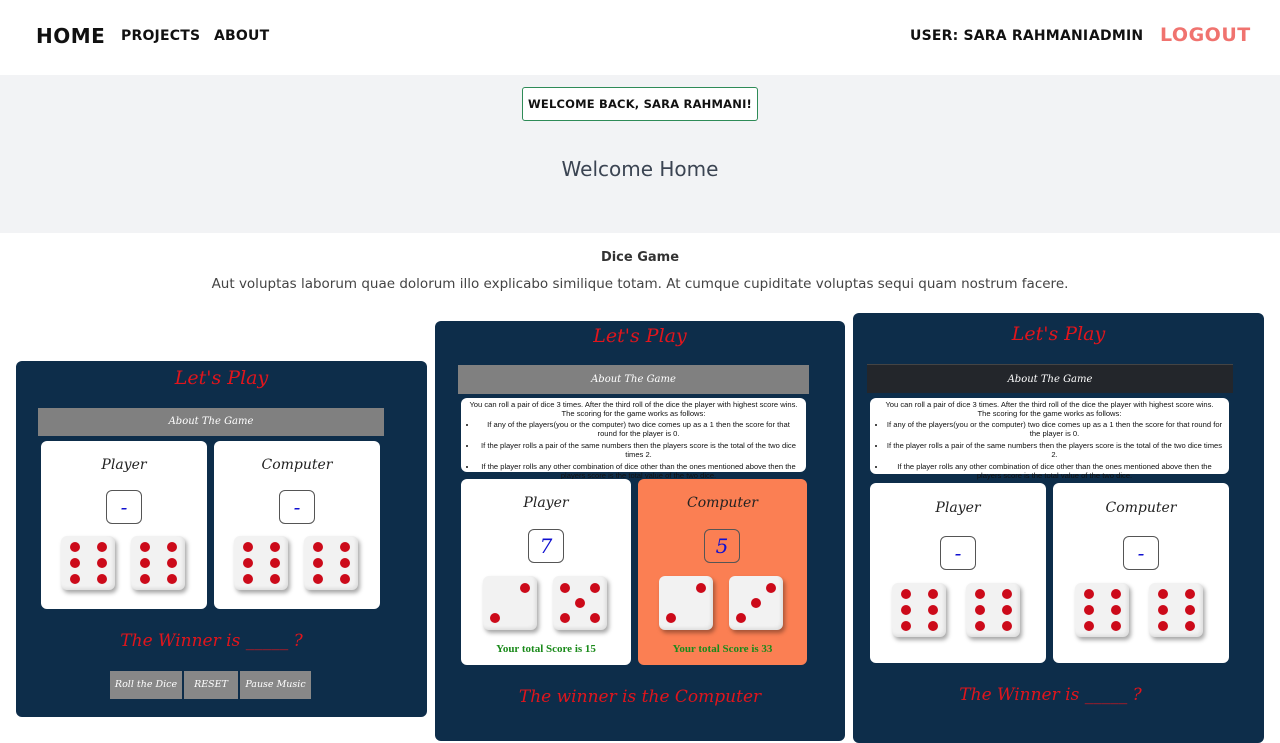  Describe the element at coordinates (999, 36) in the screenshot. I see `nav-user-label: USER: SARA RAHMANI` at that location.